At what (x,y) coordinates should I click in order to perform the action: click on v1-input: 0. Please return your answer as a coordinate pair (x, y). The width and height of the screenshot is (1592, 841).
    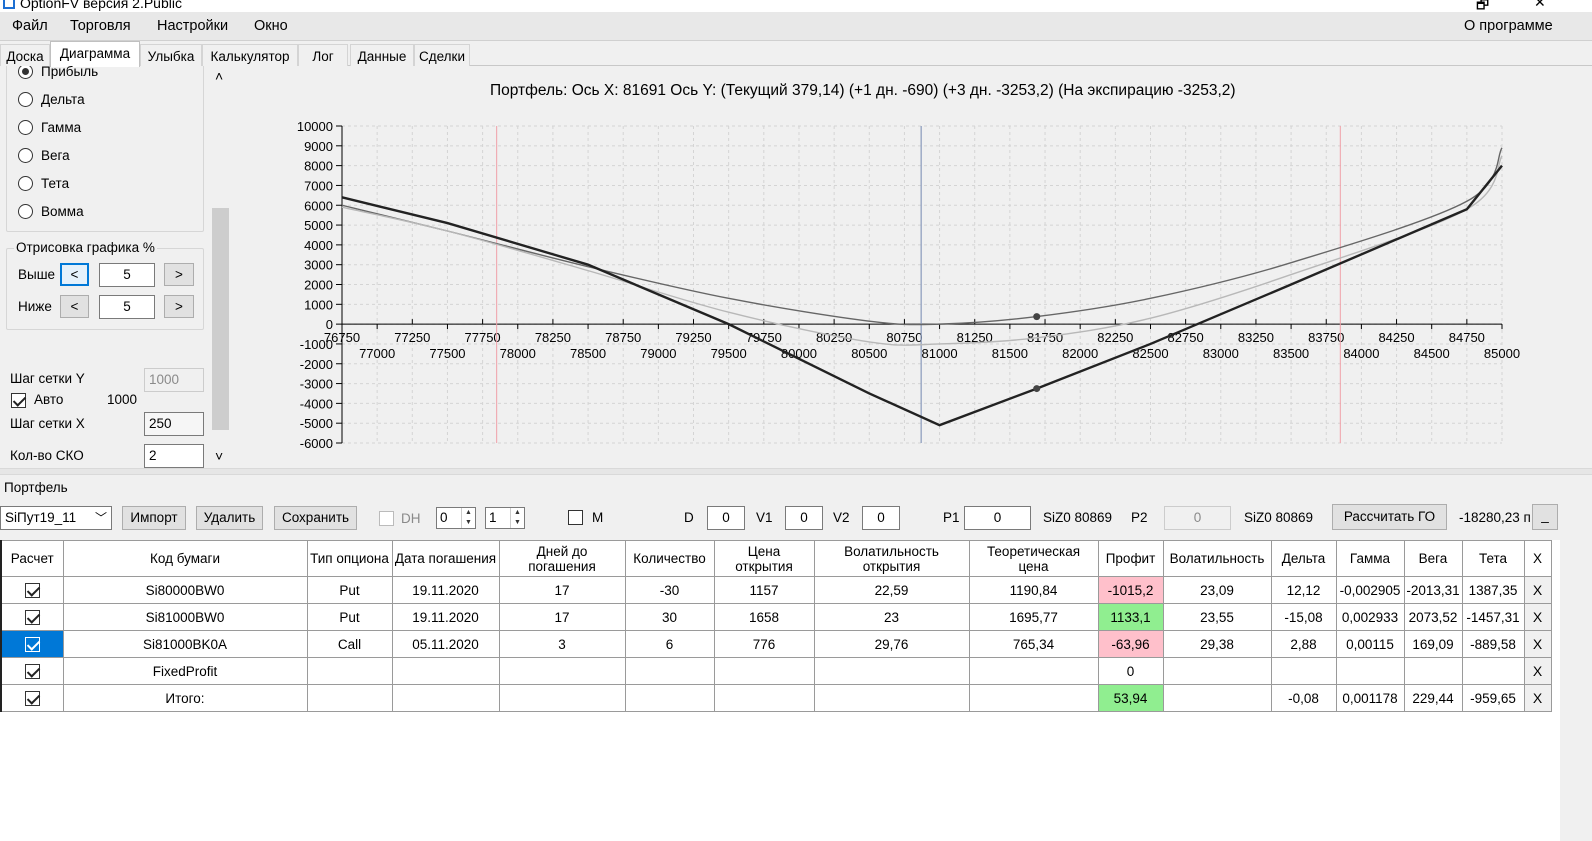
    Looking at the image, I should click on (804, 518).